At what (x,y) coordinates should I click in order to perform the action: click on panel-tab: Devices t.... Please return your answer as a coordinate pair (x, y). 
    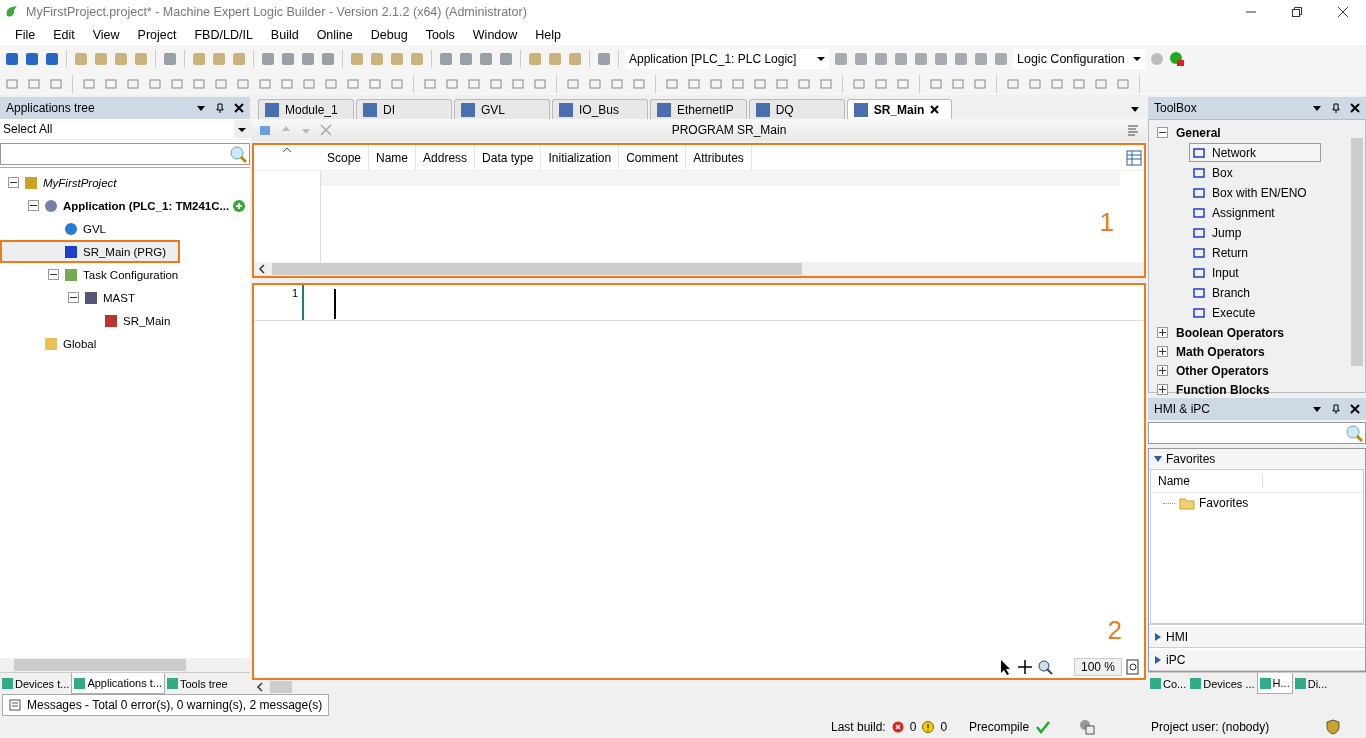
    Looking at the image, I should click on (36, 683).